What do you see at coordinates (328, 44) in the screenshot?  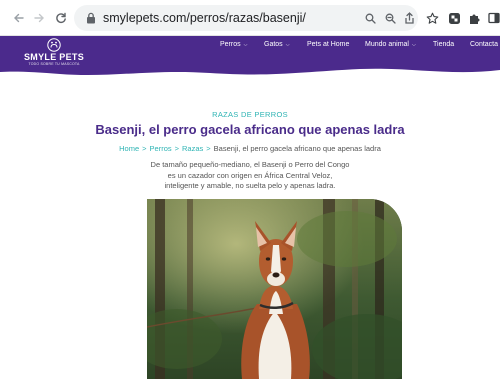 I see `nav-item-pets-at-home: Pets at Home` at bounding box center [328, 44].